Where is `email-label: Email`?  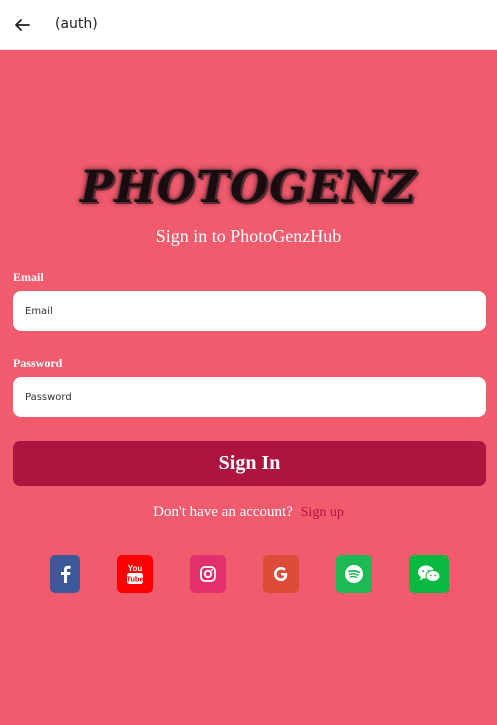
email-label: Email is located at coordinates (28, 277).